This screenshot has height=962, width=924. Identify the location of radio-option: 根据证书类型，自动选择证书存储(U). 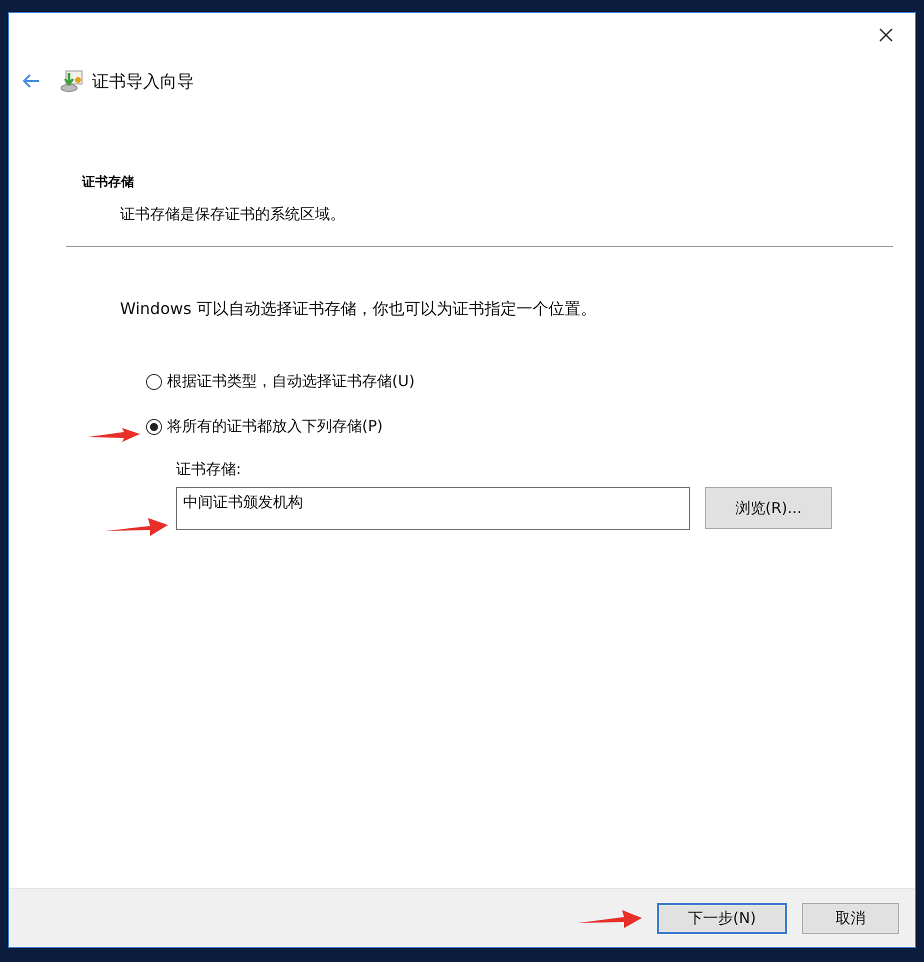
(280, 381).